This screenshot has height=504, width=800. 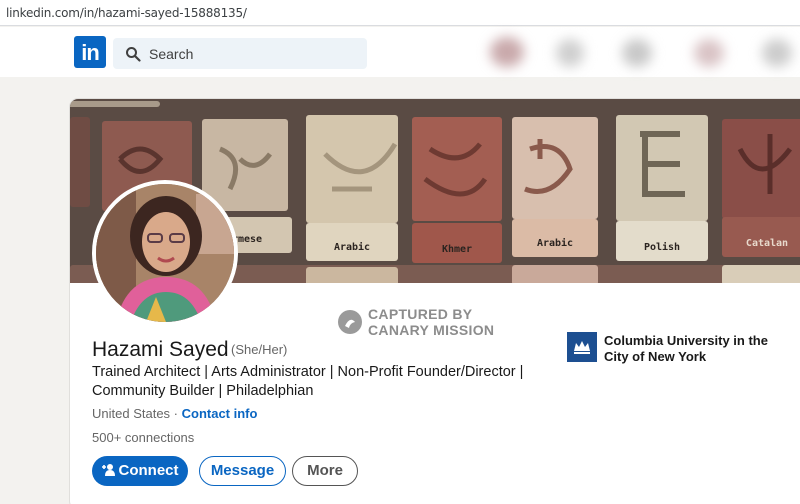 What do you see at coordinates (143, 437) in the screenshot?
I see `connections-count: 500+ connections` at bounding box center [143, 437].